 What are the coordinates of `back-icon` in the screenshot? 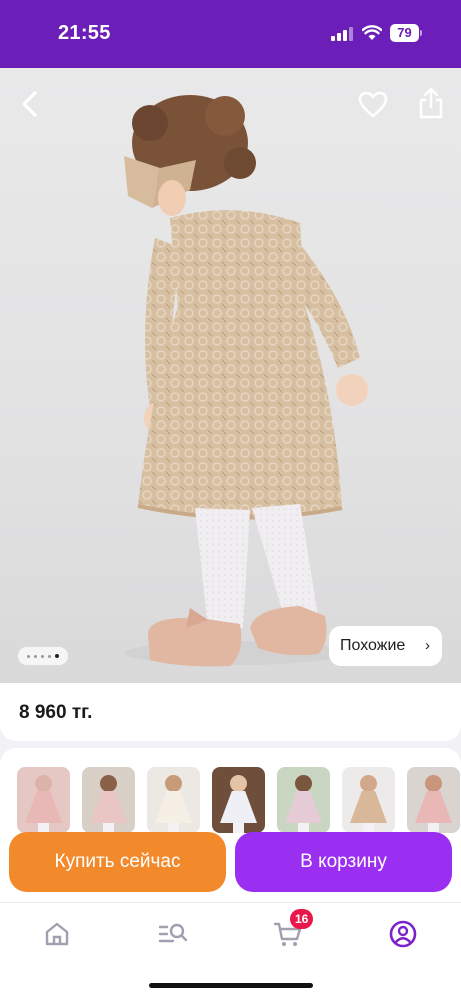 It's located at (30, 104).